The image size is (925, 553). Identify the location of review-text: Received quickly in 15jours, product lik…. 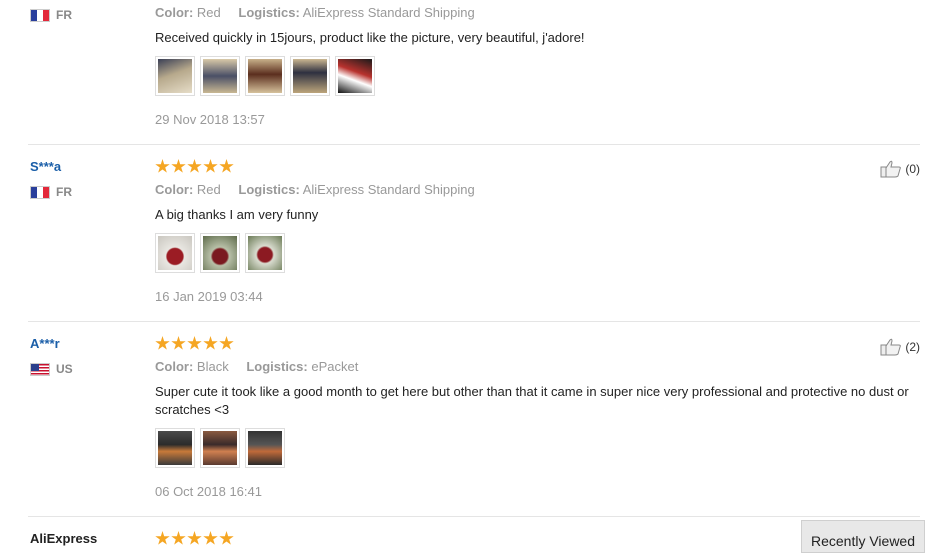
(370, 37).